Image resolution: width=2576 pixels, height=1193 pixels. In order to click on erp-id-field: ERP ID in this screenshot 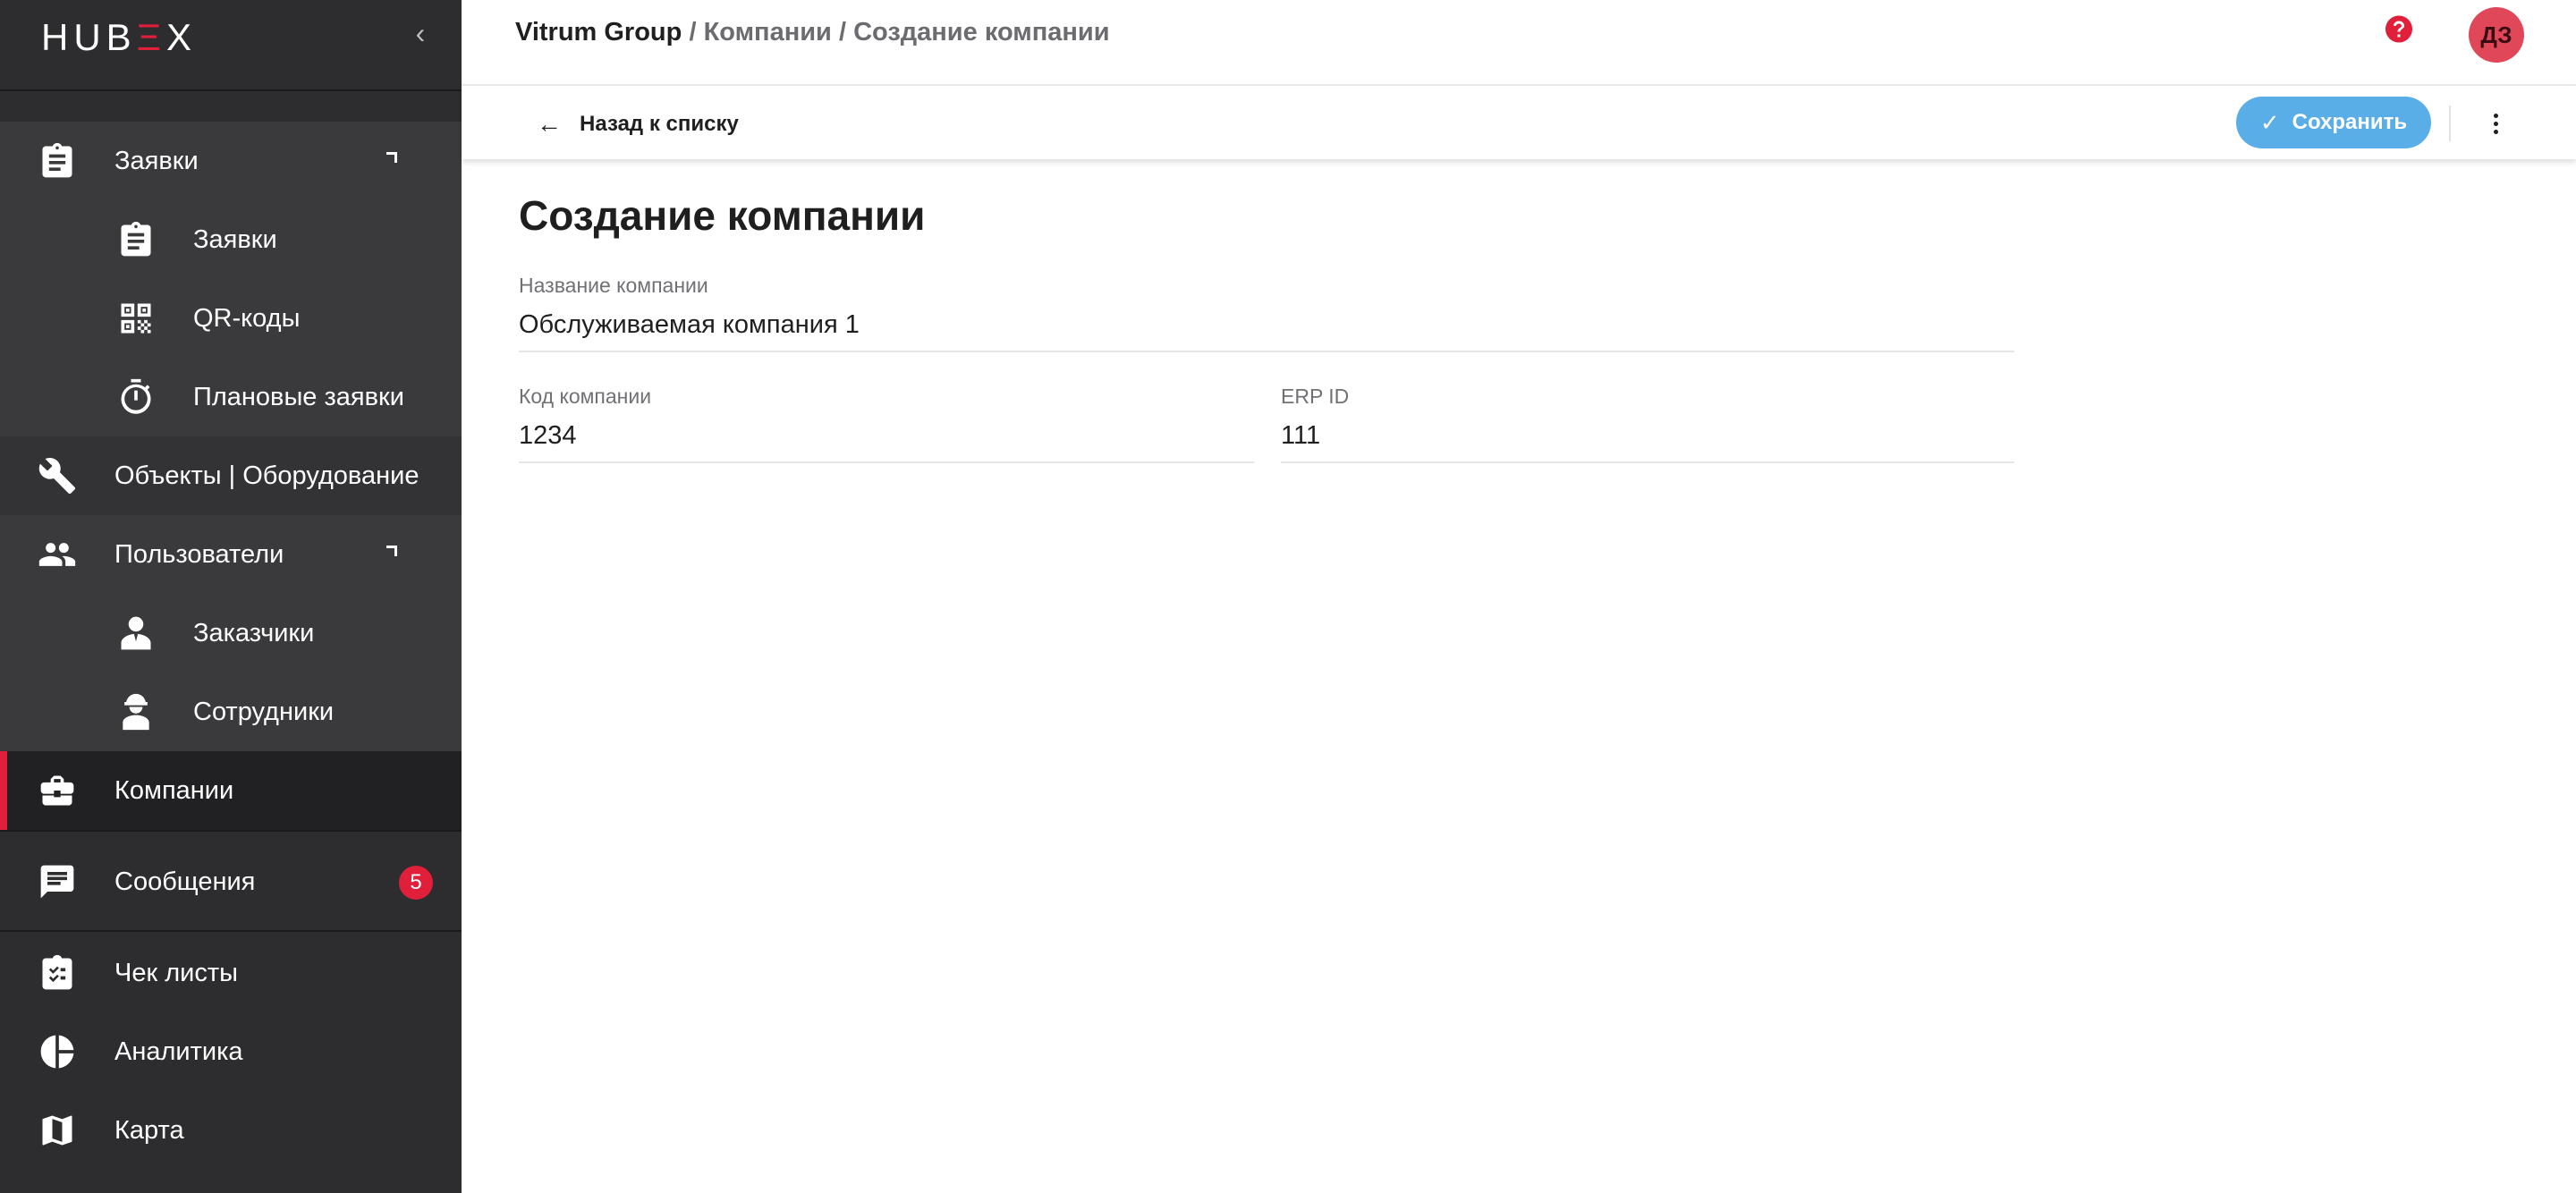, I will do `click(1647, 424)`.